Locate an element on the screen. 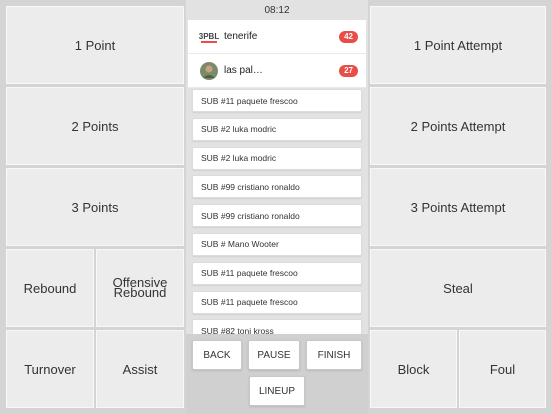 The image size is (552, 414). one-point-button: 1 Point is located at coordinates (95, 45).